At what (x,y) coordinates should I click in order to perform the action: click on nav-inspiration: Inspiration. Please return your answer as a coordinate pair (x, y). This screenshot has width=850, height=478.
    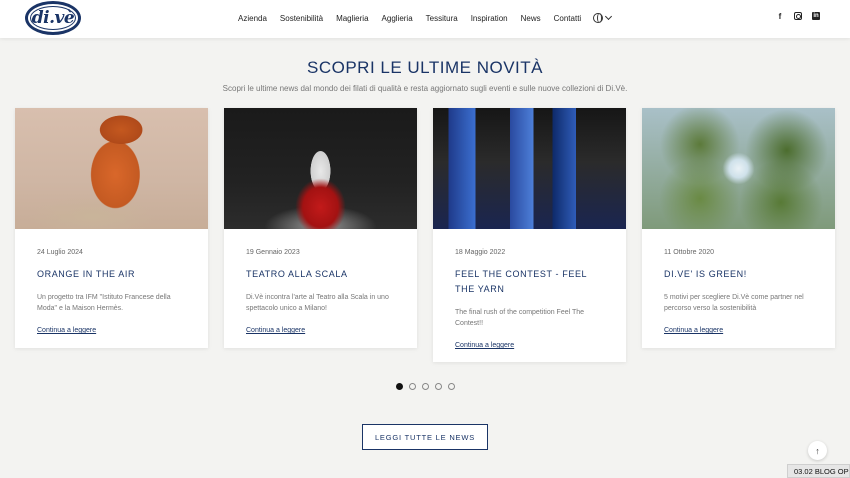
    Looking at the image, I should click on (489, 18).